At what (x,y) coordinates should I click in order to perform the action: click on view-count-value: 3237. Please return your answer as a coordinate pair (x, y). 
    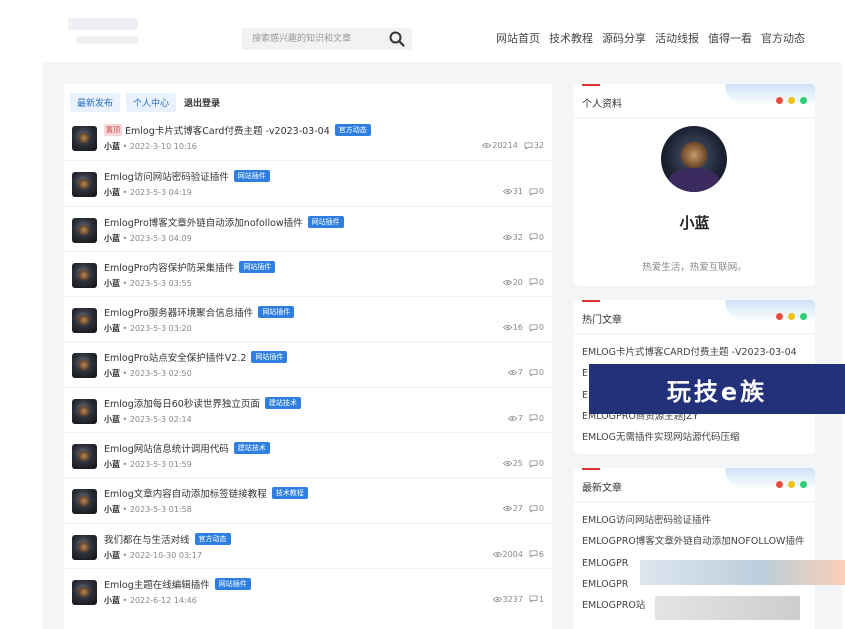
    Looking at the image, I should click on (512, 599).